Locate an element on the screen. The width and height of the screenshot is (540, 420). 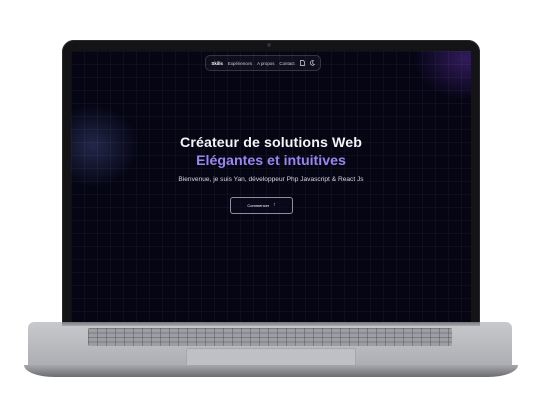
arrow-up-icon: ↑ is located at coordinates (274, 205).